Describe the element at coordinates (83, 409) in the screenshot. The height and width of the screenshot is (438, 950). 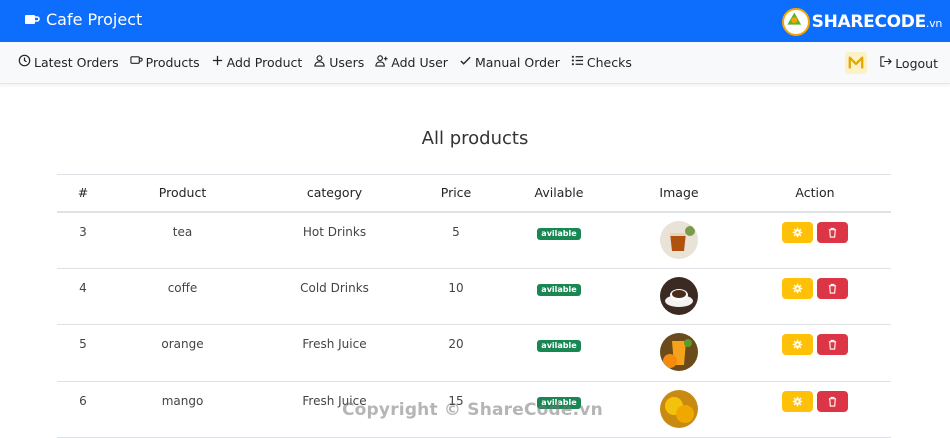
I see `cell-id: 6` at that location.